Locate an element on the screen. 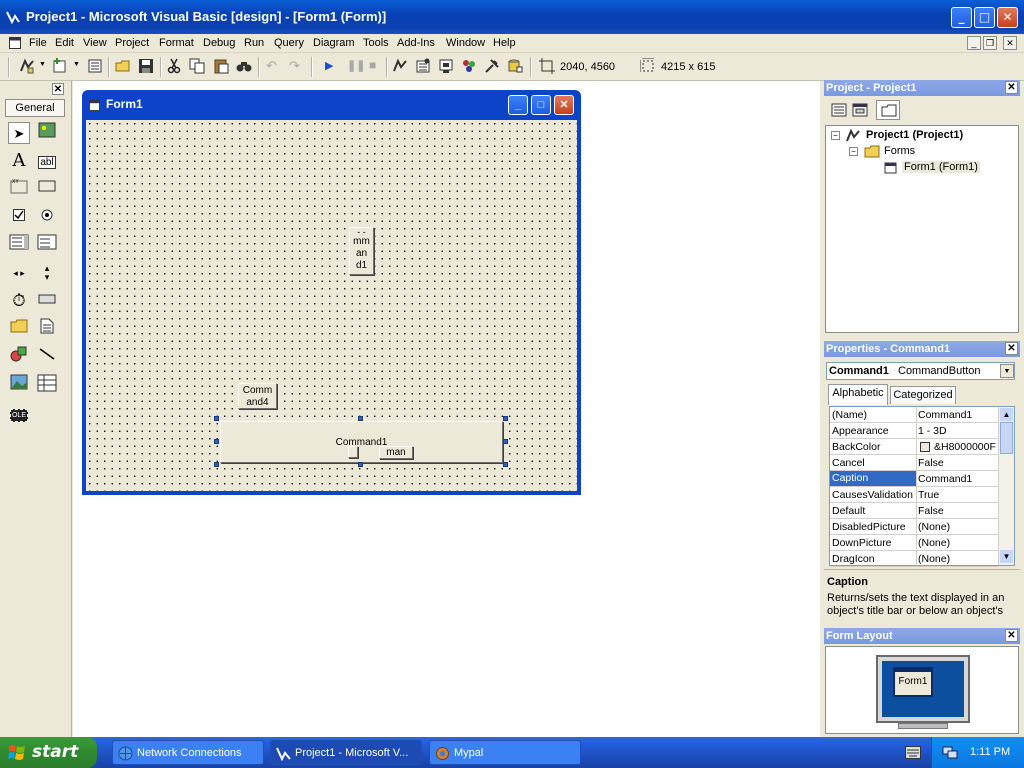 Image resolution: width=1024 pixels, height=768 pixels. tab-alphabetic: Alphabetic is located at coordinates (858, 394).